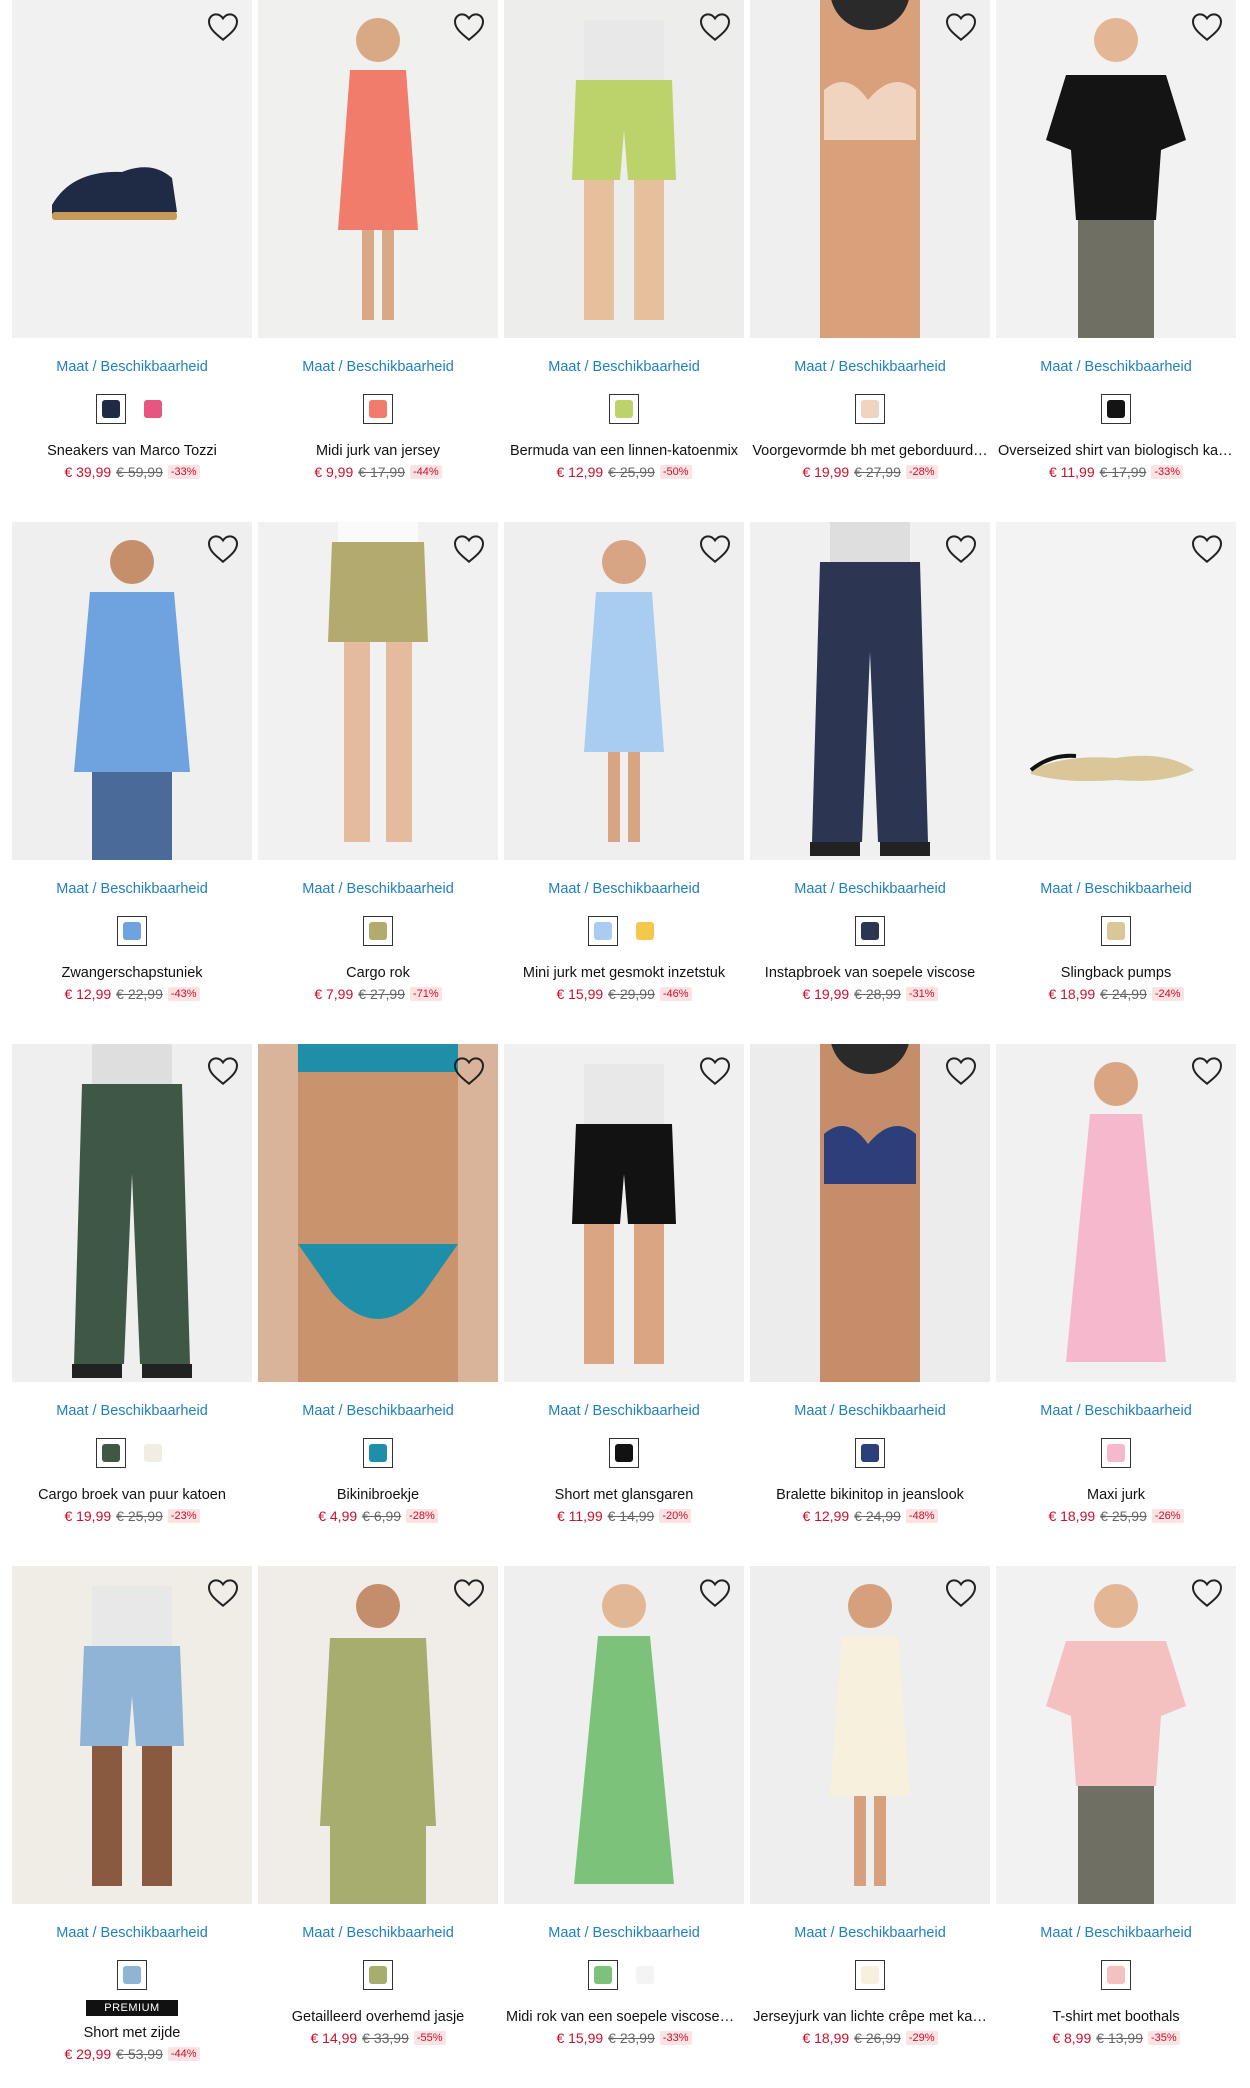  Describe the element at coordinates (132, 973) in the screenshot. I see `product-name: Zwangerschapstuniek` at that location.